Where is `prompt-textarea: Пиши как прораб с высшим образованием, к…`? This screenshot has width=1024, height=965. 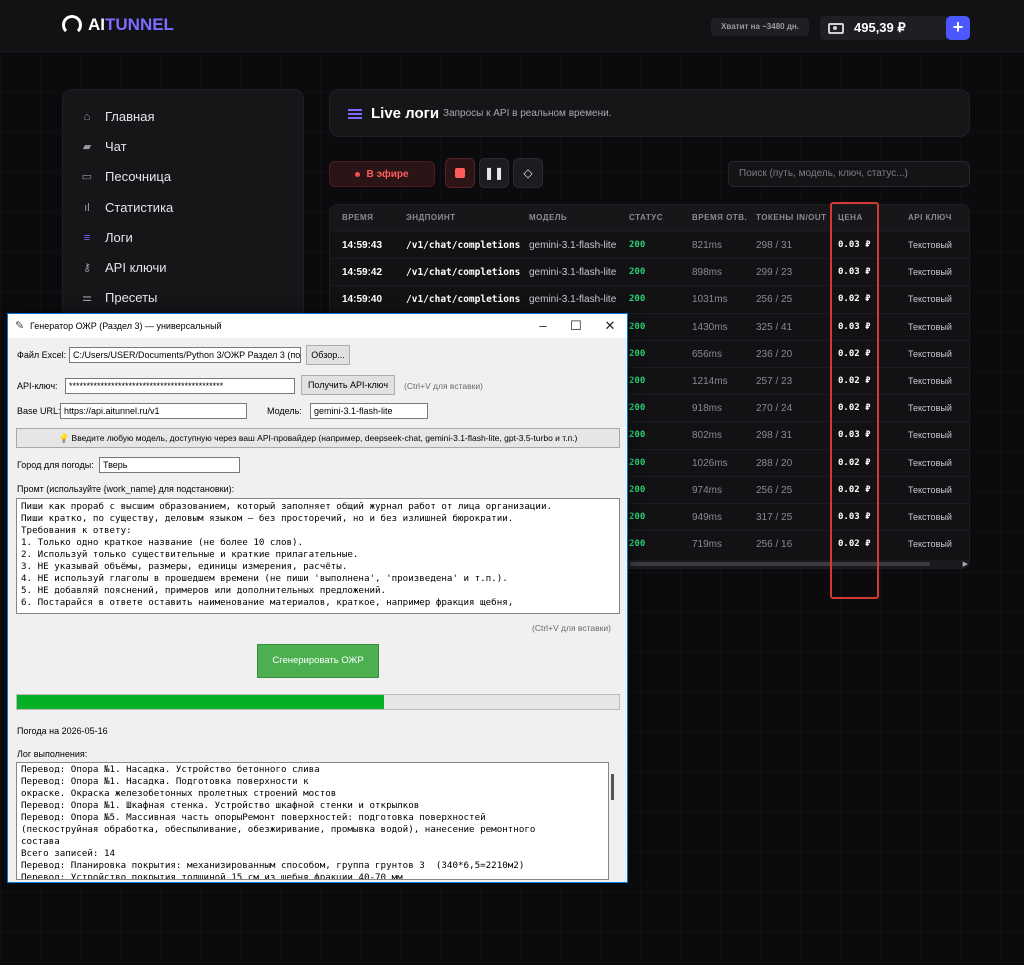 prompt-textarea: Пиши как прораб с высшим образованием, к… is located at coordinates (318, 556).